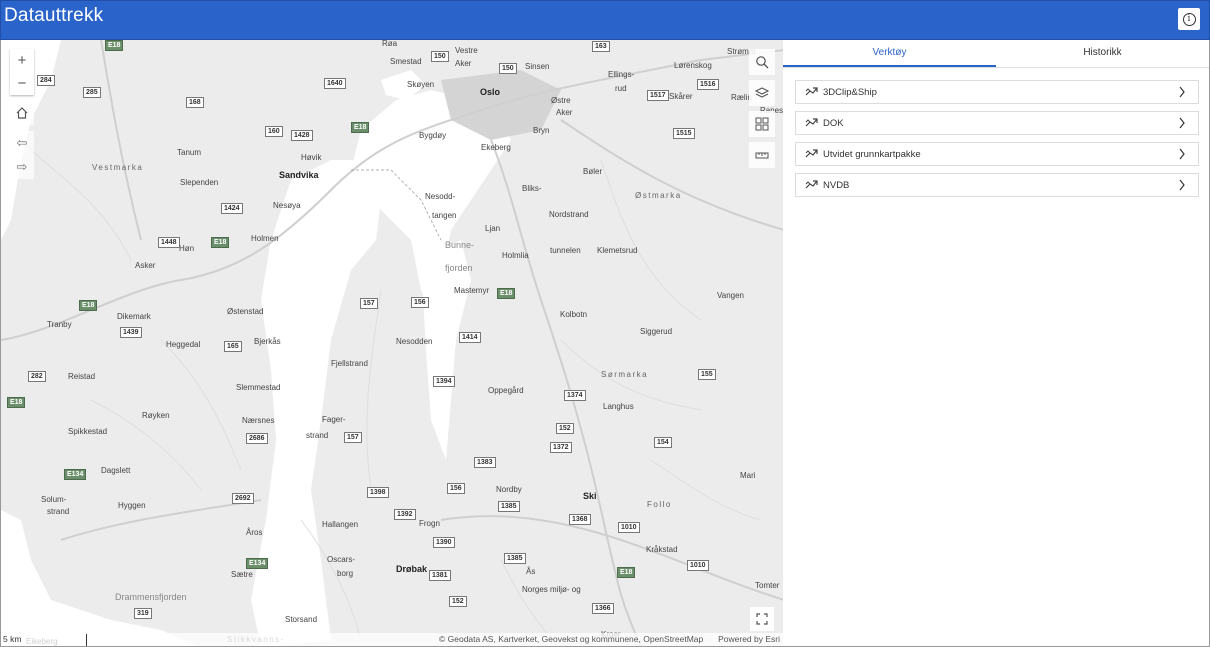 This screenshot has width=1210, height=647. I want to click on place-label: Lørenskog, so click(693, 65).